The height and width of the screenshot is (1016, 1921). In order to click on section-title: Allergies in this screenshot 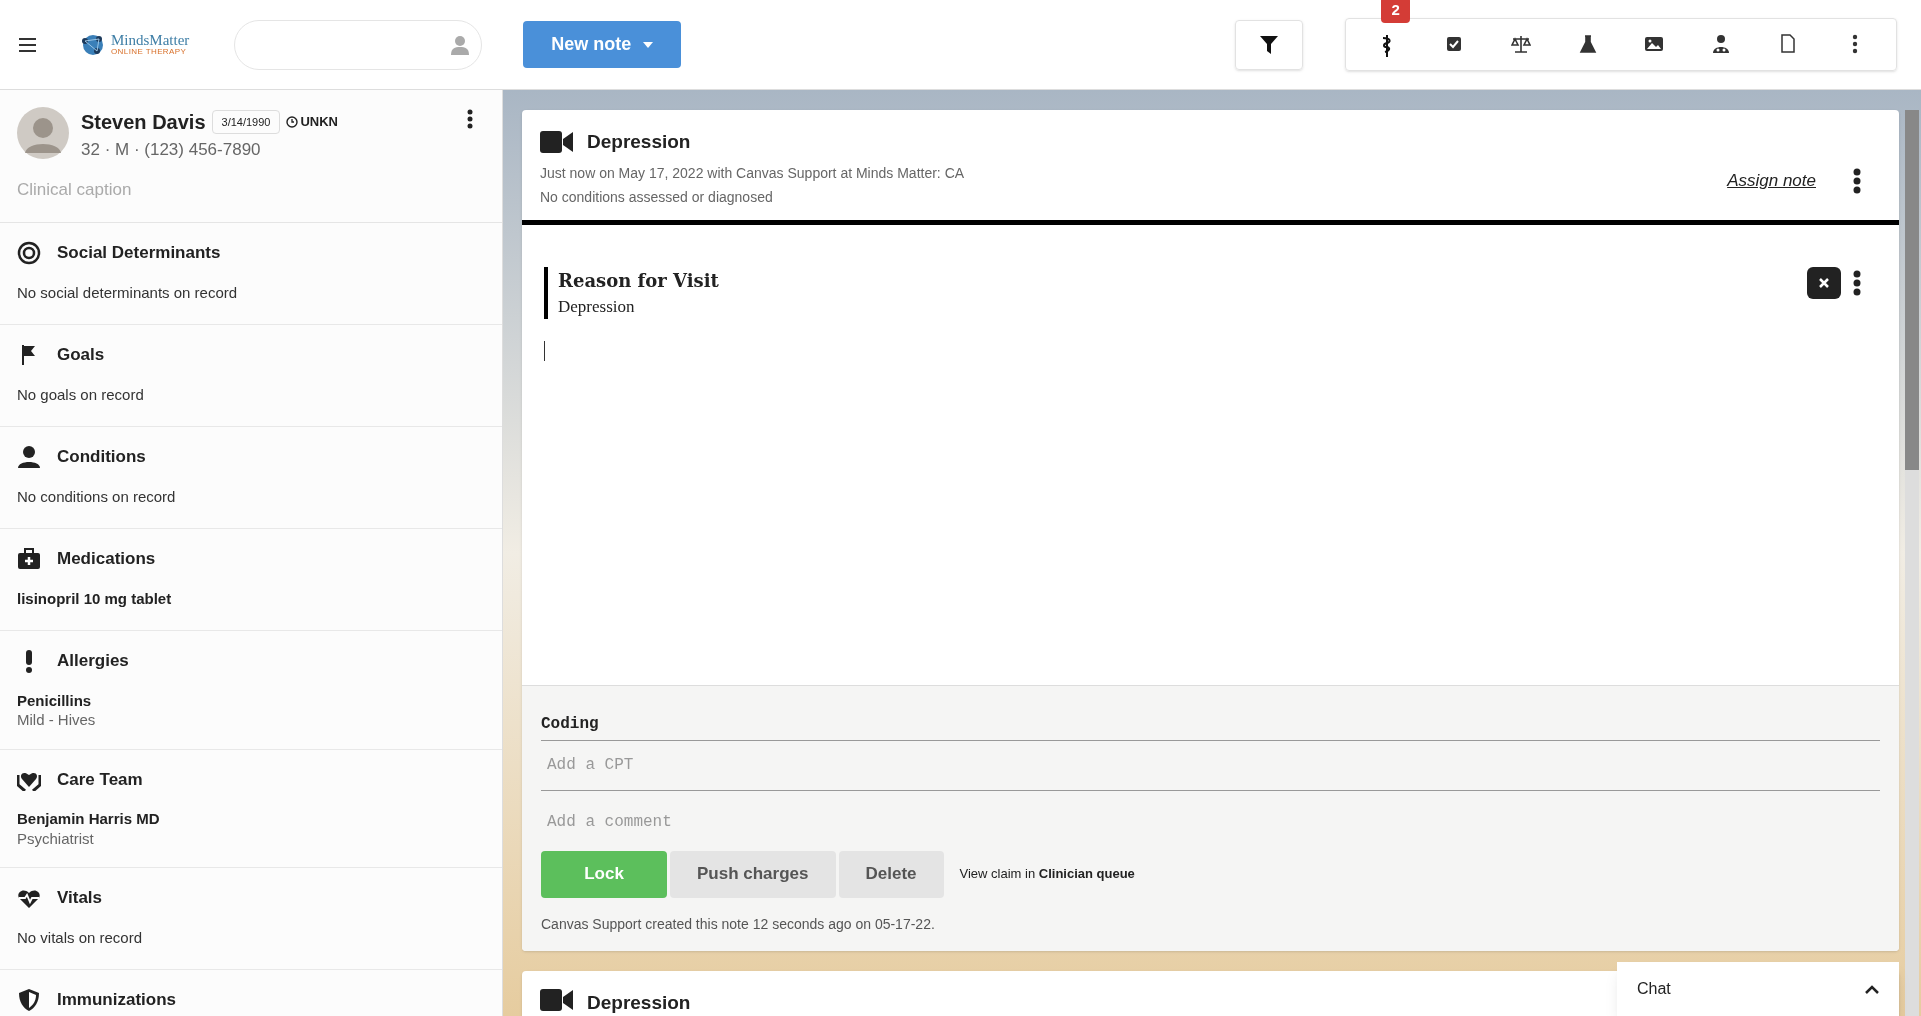, I will do `click(93, 661)`.